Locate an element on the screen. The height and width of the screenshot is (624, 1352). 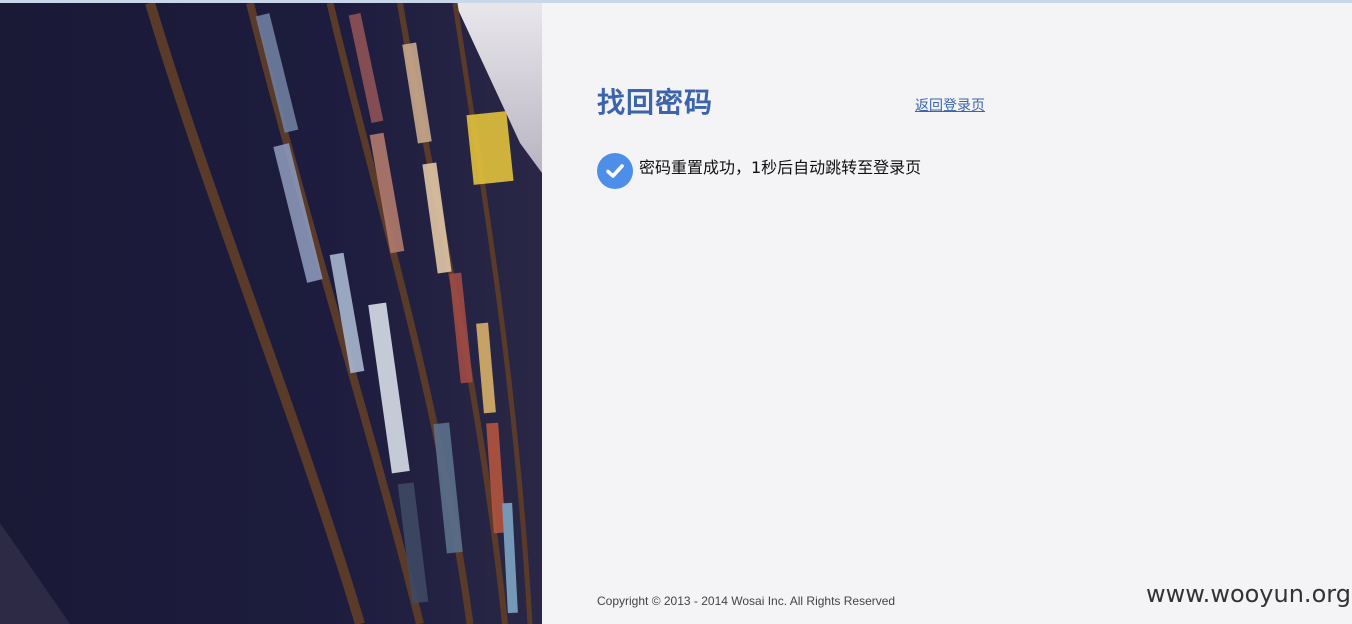
status-text: 密码重置成功，1秒后自动跳转至登录页 is located at coordinates (780, 167).